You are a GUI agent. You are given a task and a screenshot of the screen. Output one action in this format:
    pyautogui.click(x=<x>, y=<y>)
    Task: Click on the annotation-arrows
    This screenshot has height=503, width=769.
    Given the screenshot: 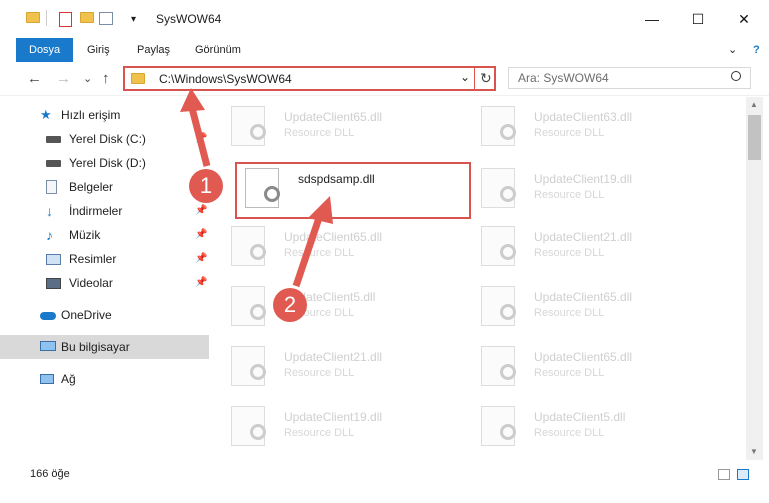 What is the action you would take?
    pyautogui.click(x=256, y=188)
    